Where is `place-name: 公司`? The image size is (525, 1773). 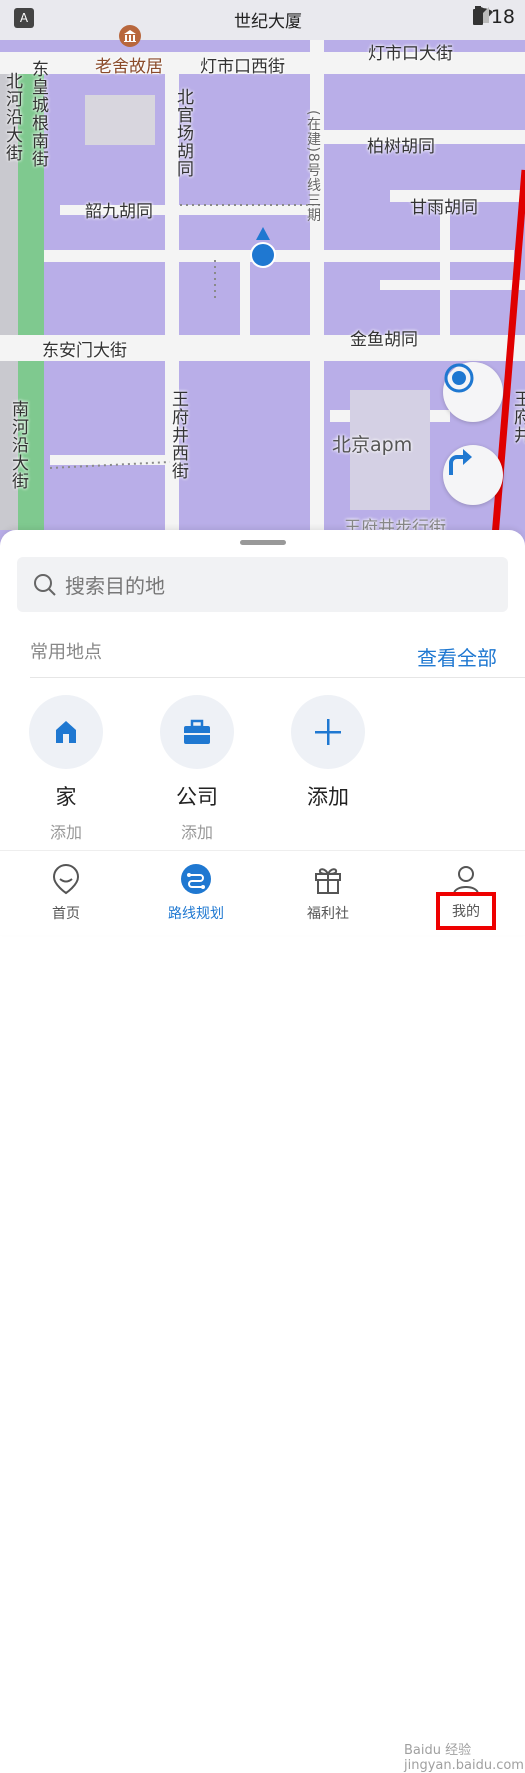
place-name: 公司 is located at coordinates (197, 797).